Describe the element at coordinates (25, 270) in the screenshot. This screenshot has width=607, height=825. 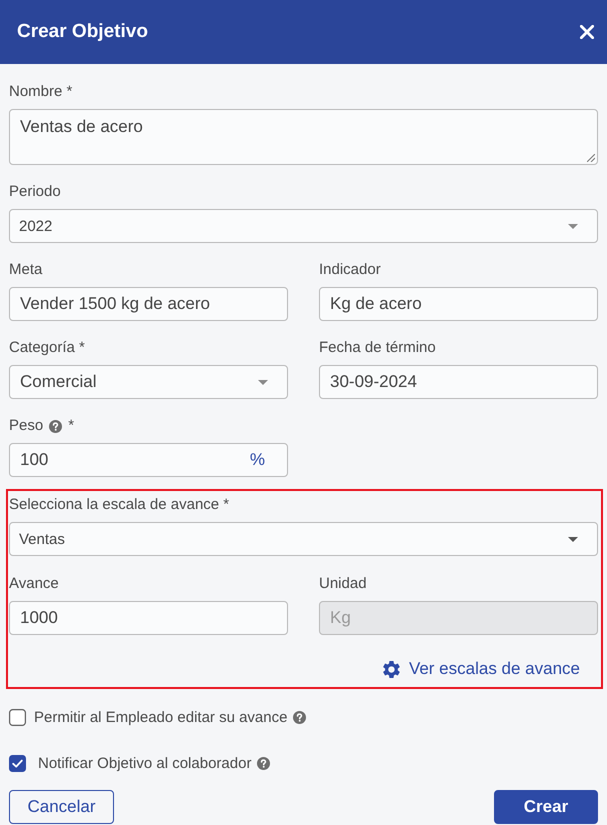
I see `field-label: Meta` at that location.